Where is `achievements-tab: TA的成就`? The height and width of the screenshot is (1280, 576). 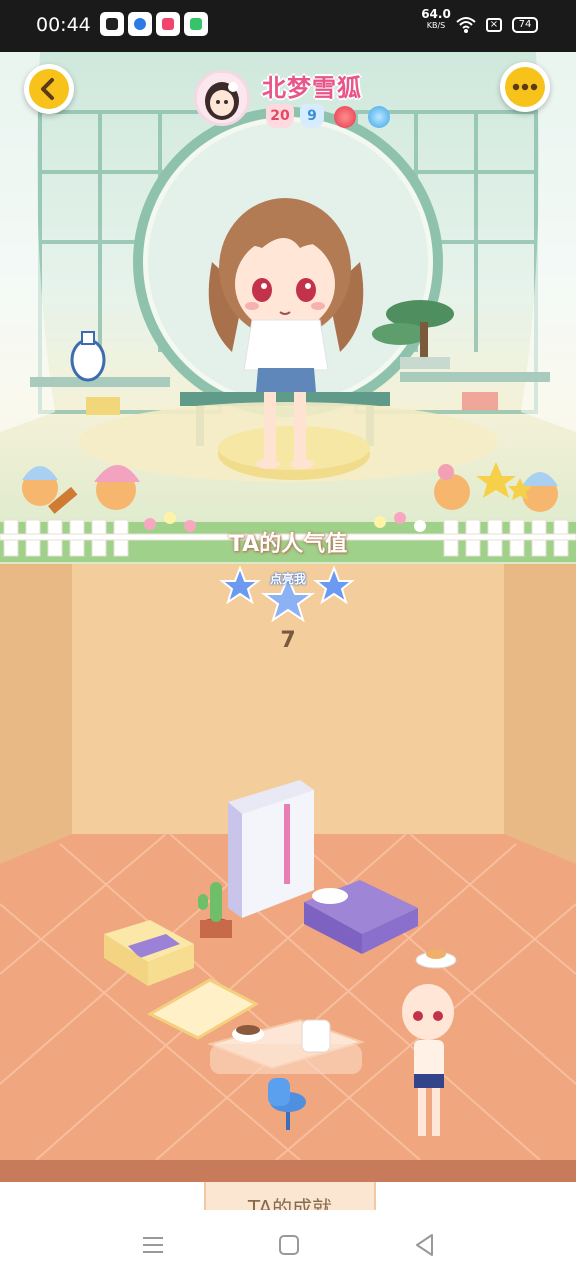
achievements-tab: TA的成就 is located at coordinates (290, 1197).